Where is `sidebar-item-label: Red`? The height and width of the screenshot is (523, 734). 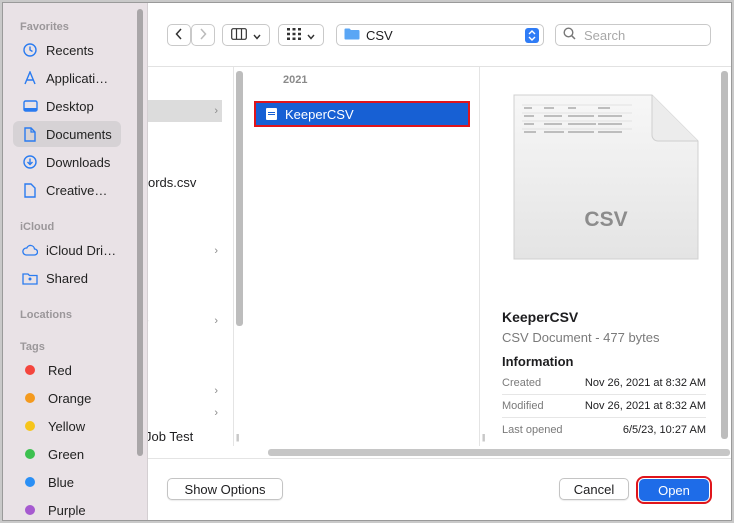
sidebar-item-label: Red is located at coordinates (60, 370).